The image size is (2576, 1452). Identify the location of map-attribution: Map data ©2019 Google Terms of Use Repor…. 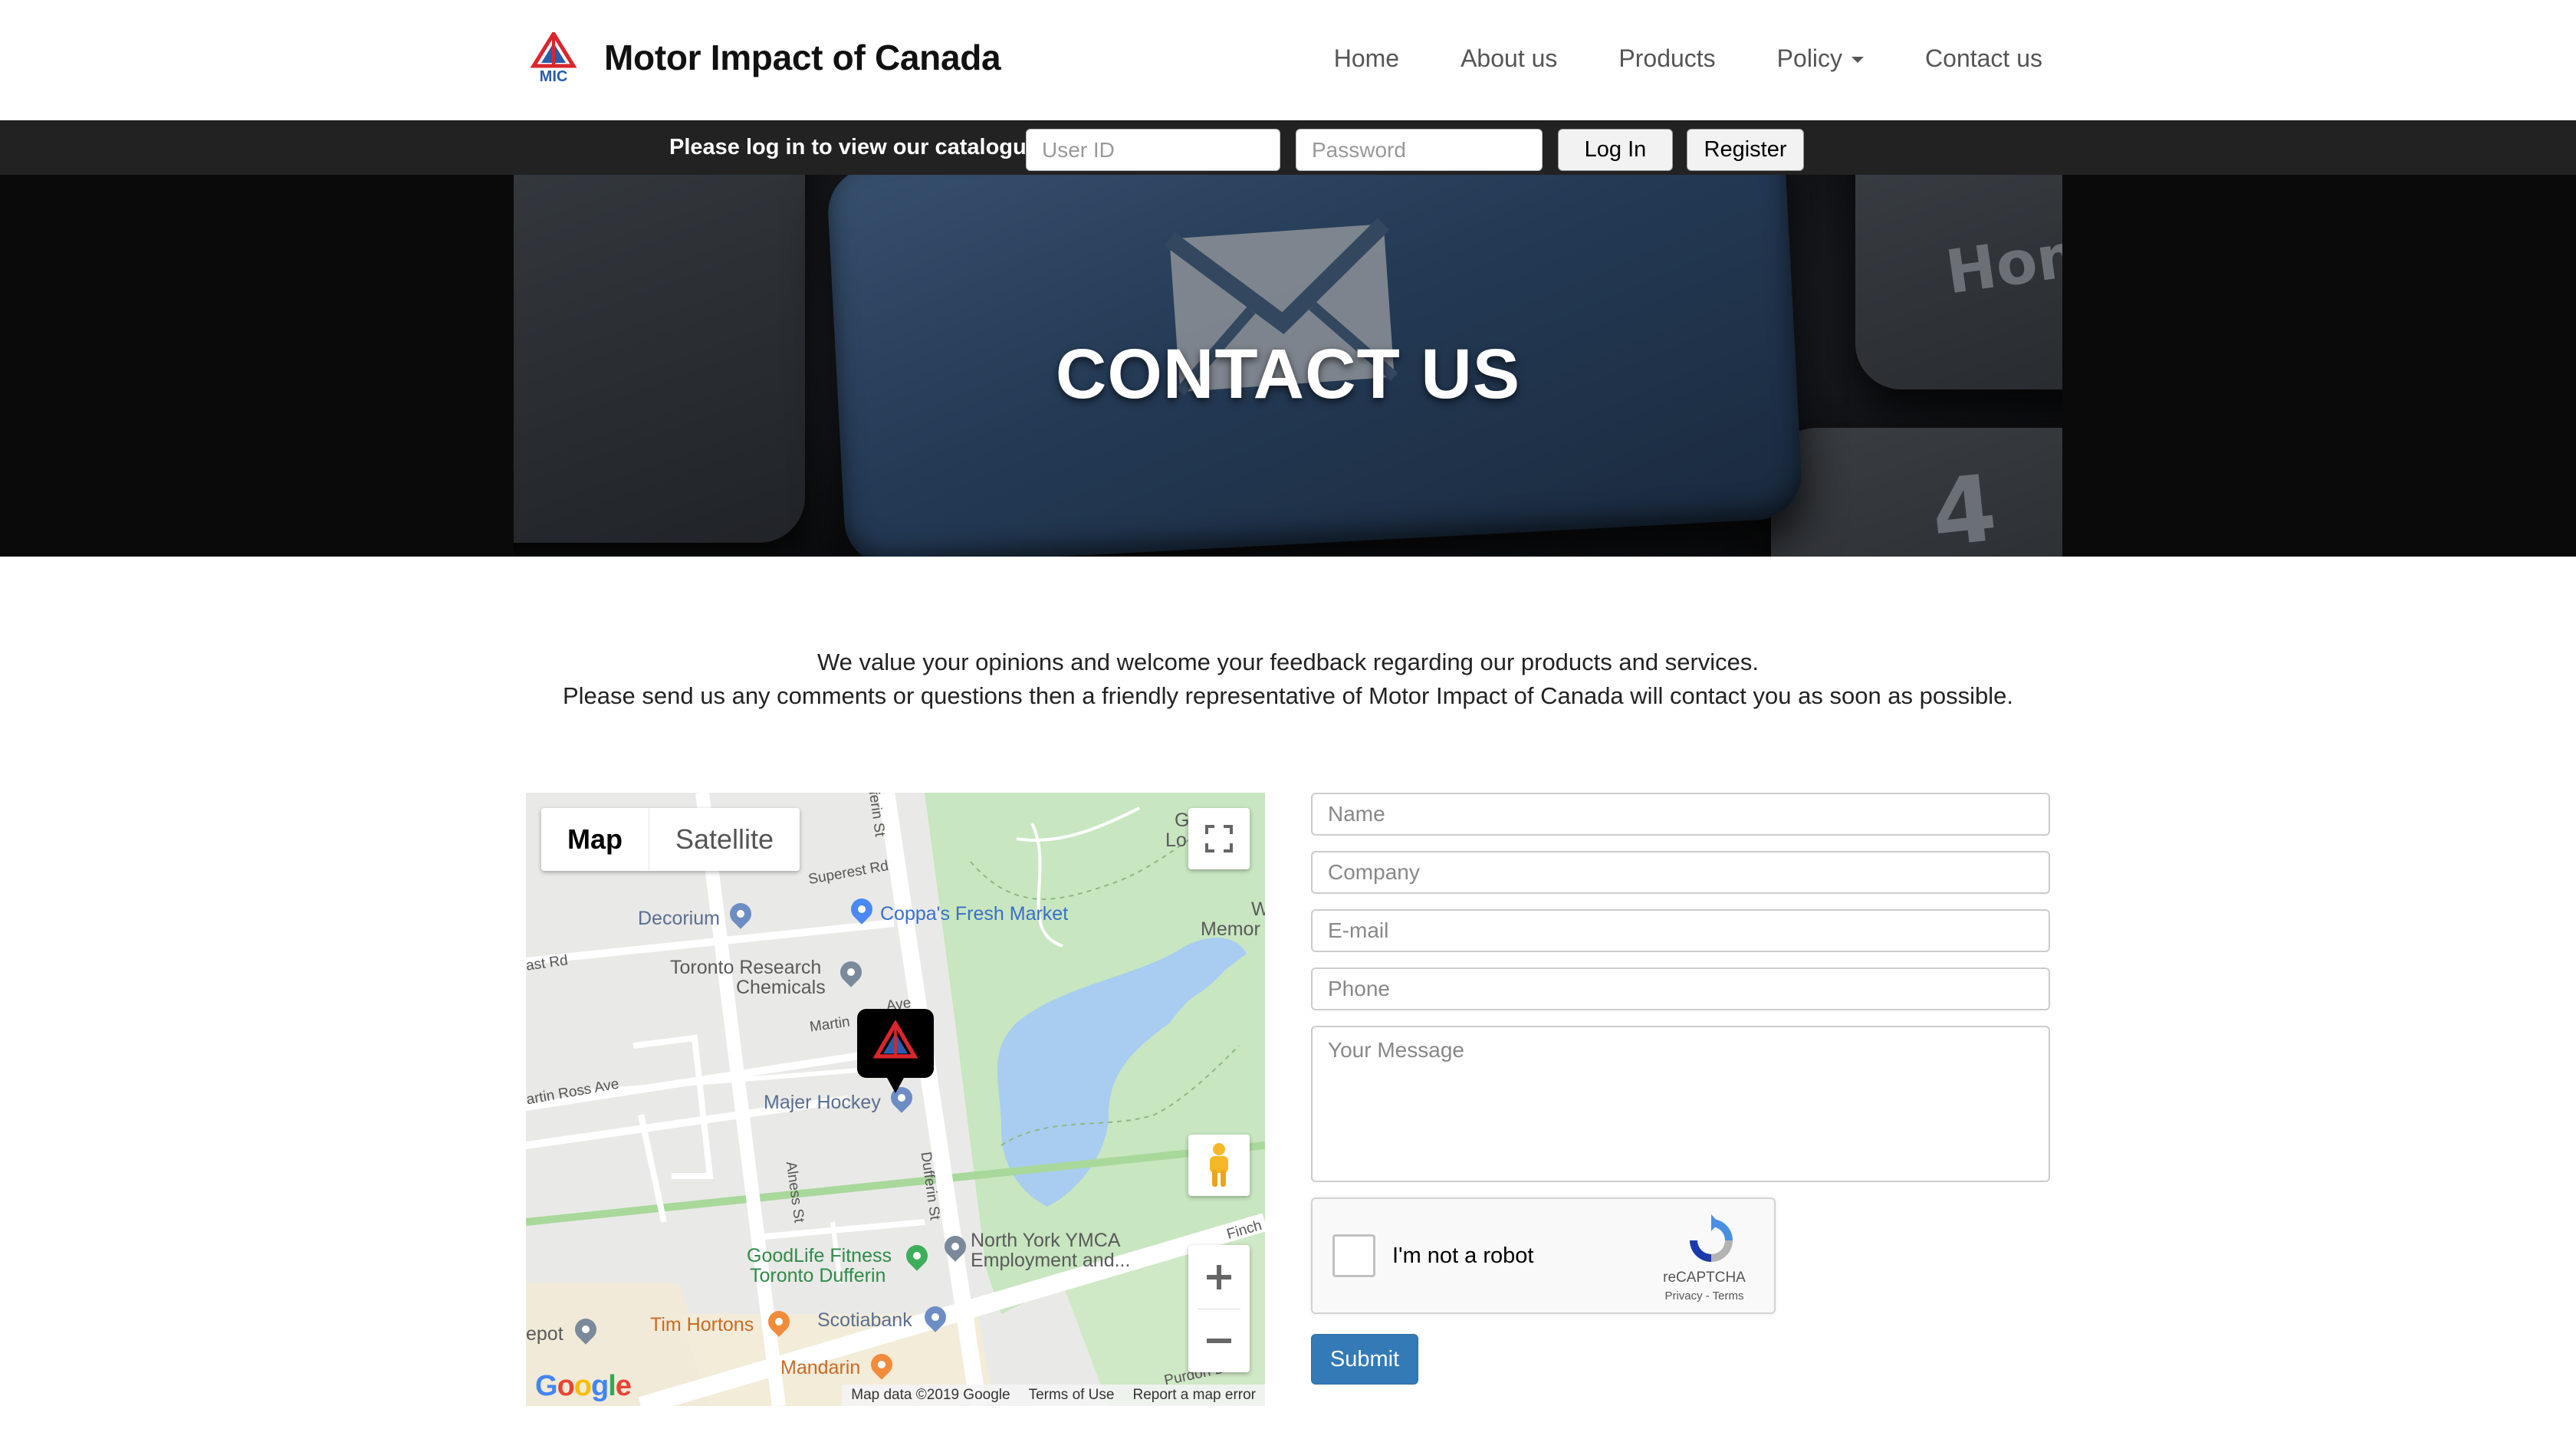
(1053, 1395).